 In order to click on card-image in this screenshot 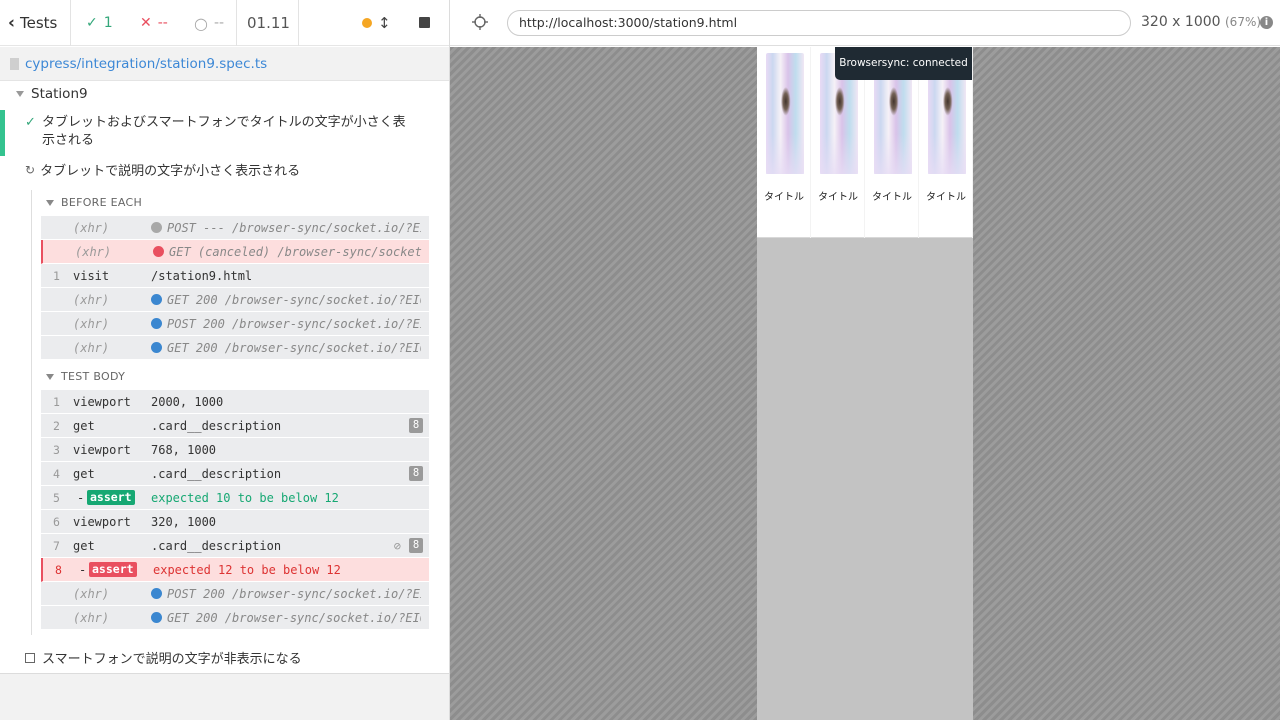, I will do `click(785, 113)`.